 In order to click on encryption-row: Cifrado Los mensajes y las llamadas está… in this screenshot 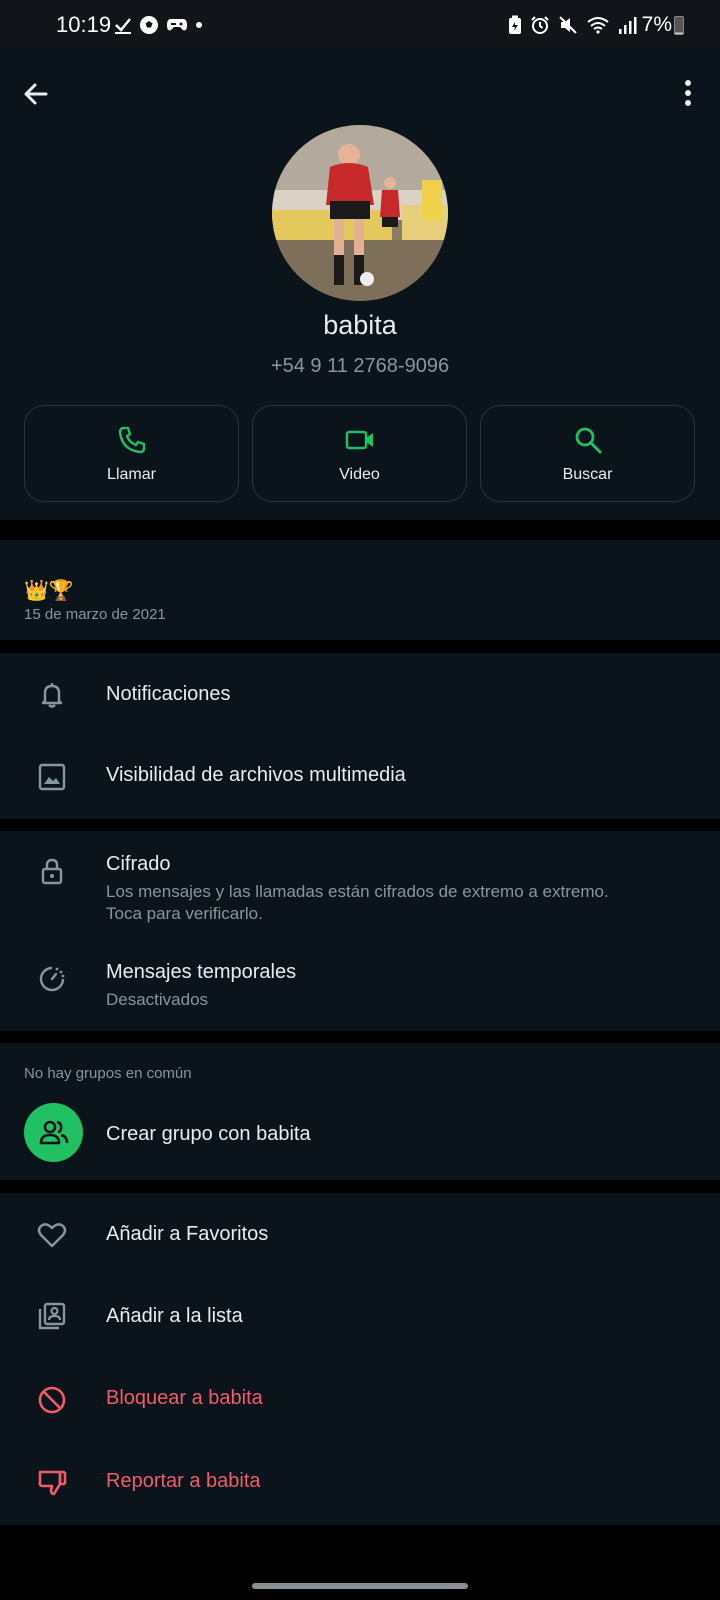, I will do `click(360, 885)`.